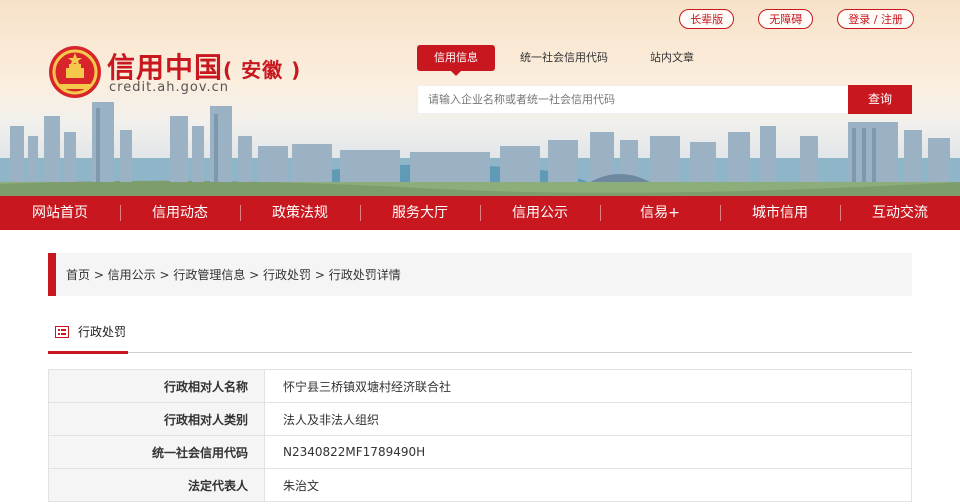 This screenshot has height=504, width=960. I want to click on nav-home: 网站首页, so click(60, 213).